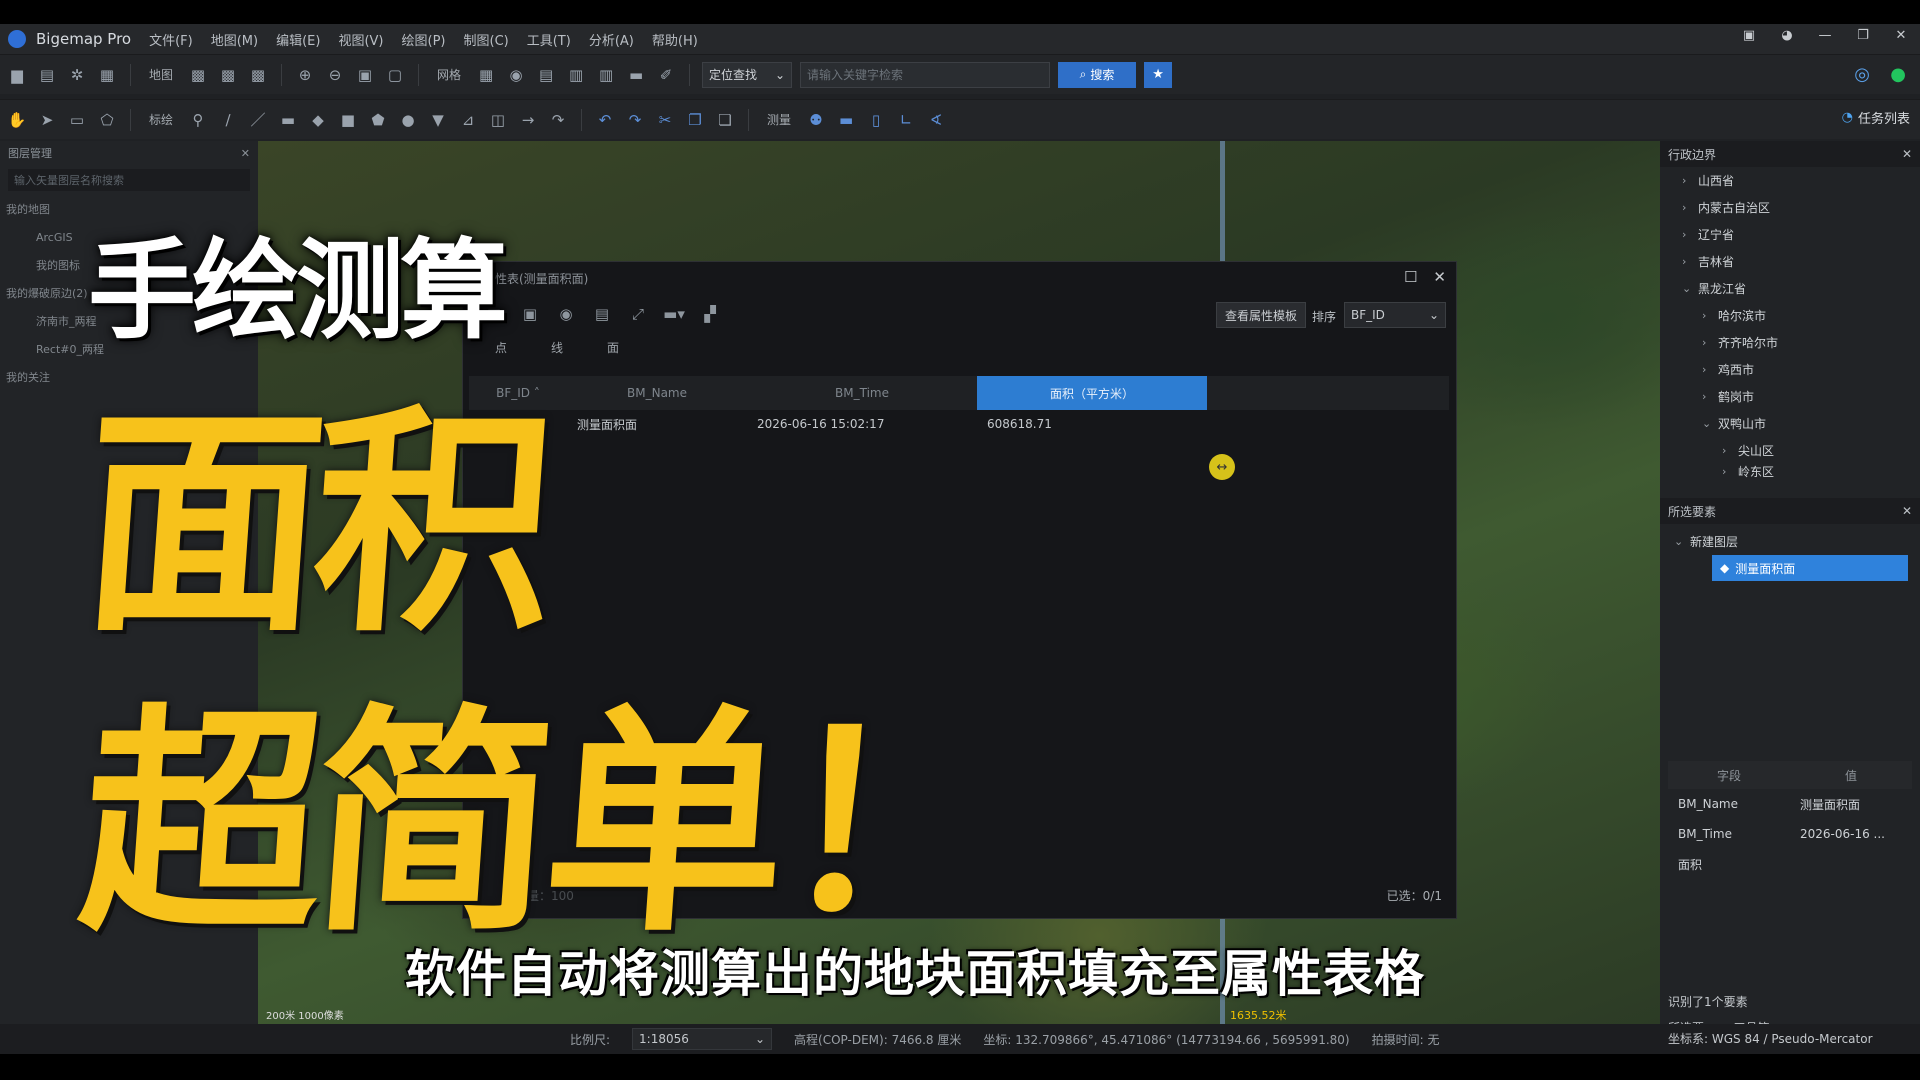  Describe the element at coordinates (47, 120) in the screenshot. I see `pointer-icon: ➤` at that location.